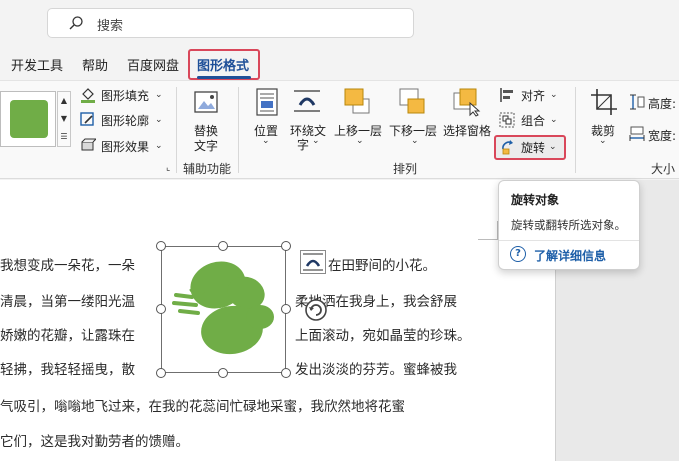  I want to click on doc-line-4-right: 发出淡淡的芬芳。蜜蜂被我, so click(376, 370).